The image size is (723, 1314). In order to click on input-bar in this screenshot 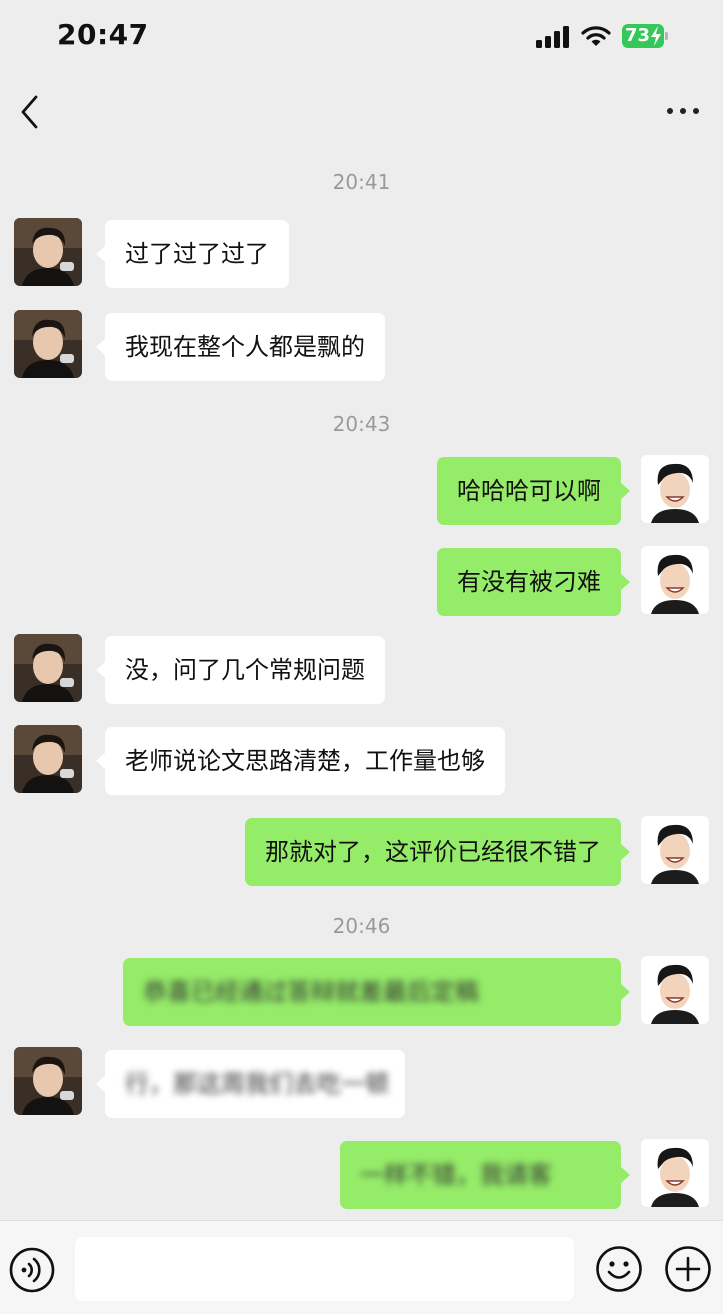, I will do `click(361, 1267)`.